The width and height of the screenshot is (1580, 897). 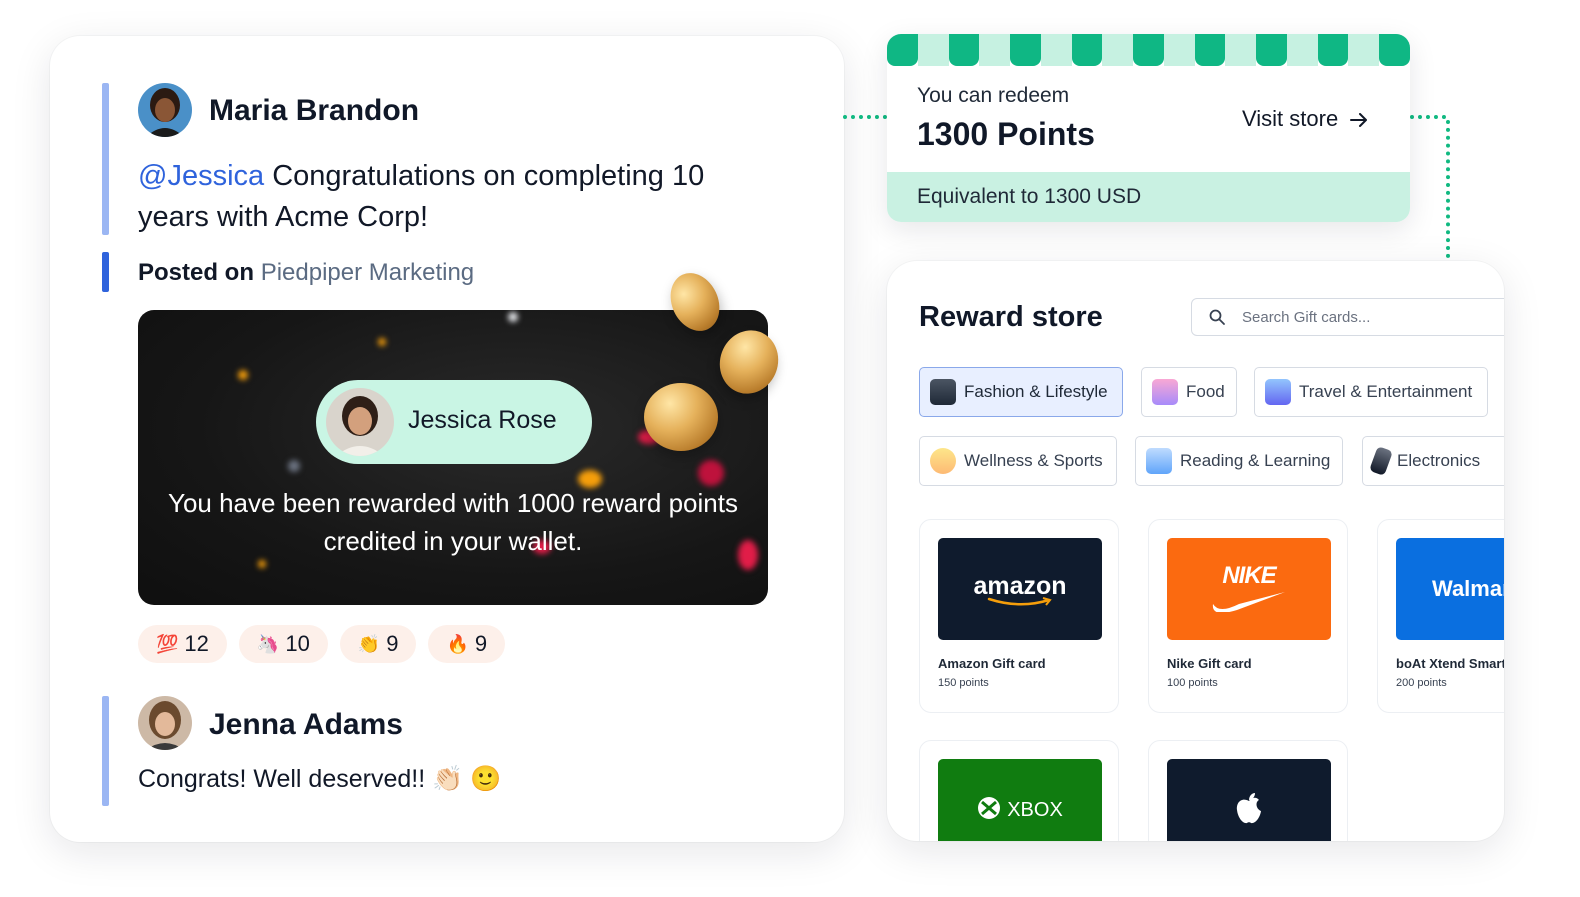 What do you see at coordinates (943, 461) in the screenshot?
I see `wellness-icon` at bounding box center [943, 461].